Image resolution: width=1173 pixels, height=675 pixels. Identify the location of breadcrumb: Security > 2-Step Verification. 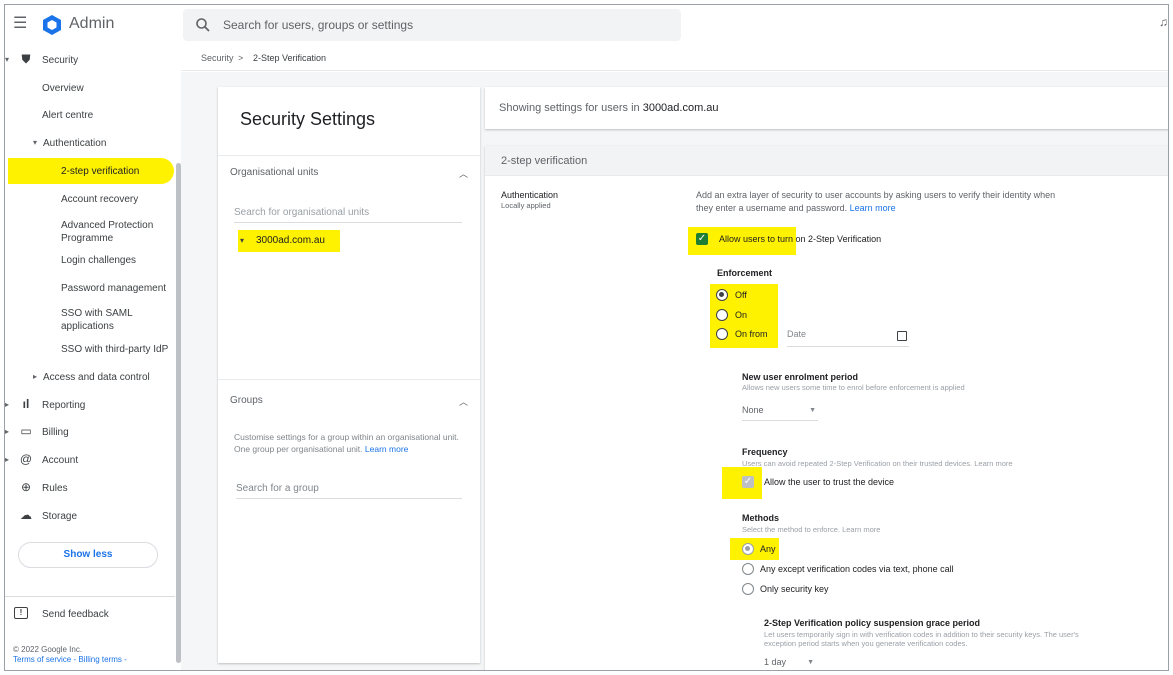
(674, 58).